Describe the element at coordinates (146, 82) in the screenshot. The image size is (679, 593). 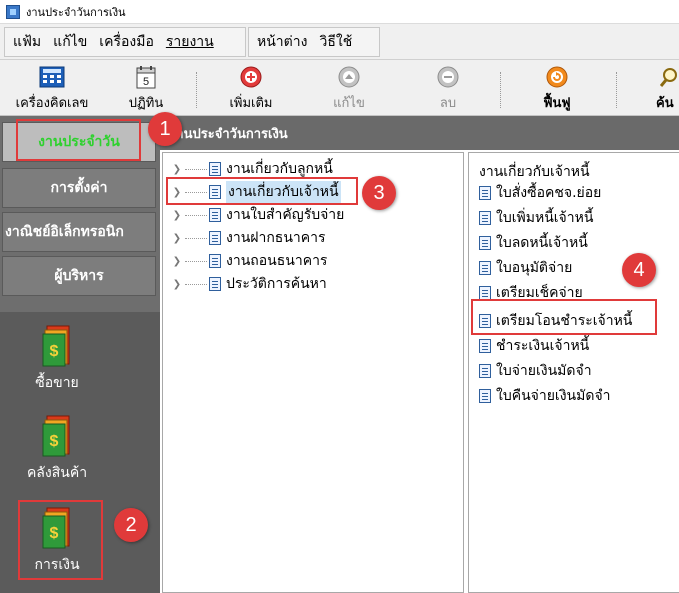
I see `calendar-day: 5` at that location.